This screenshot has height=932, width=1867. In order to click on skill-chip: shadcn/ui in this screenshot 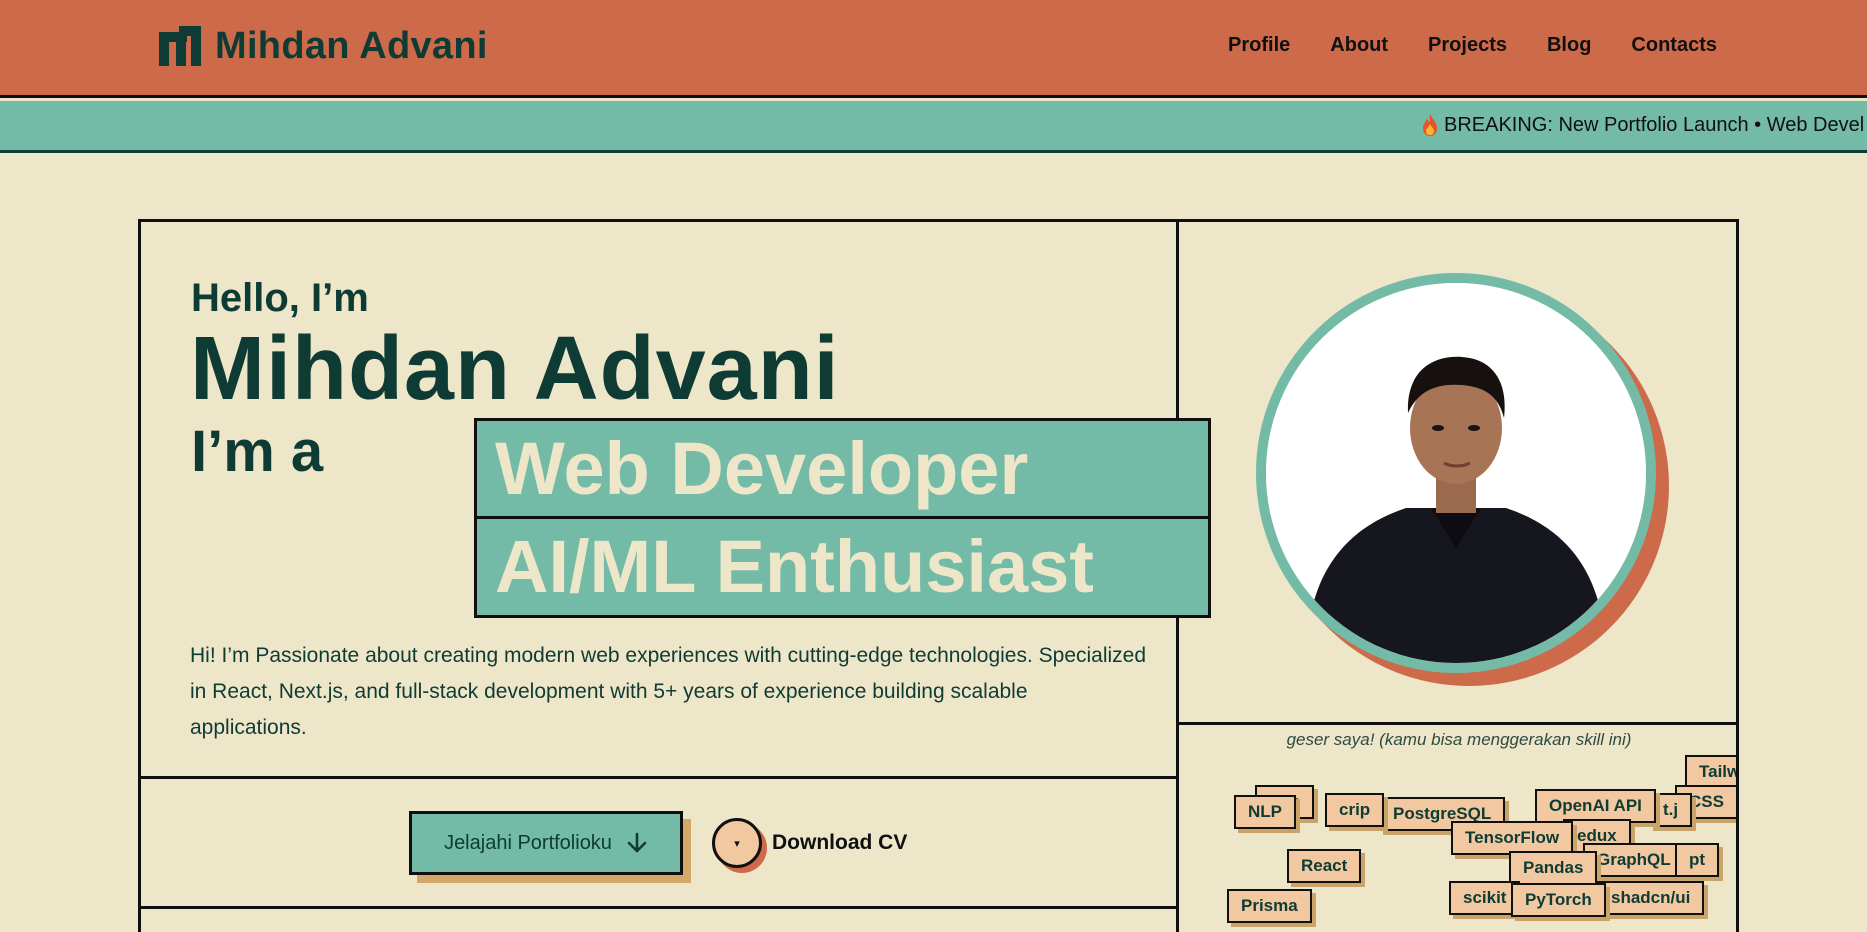, I will do `click(1651, 898)`.